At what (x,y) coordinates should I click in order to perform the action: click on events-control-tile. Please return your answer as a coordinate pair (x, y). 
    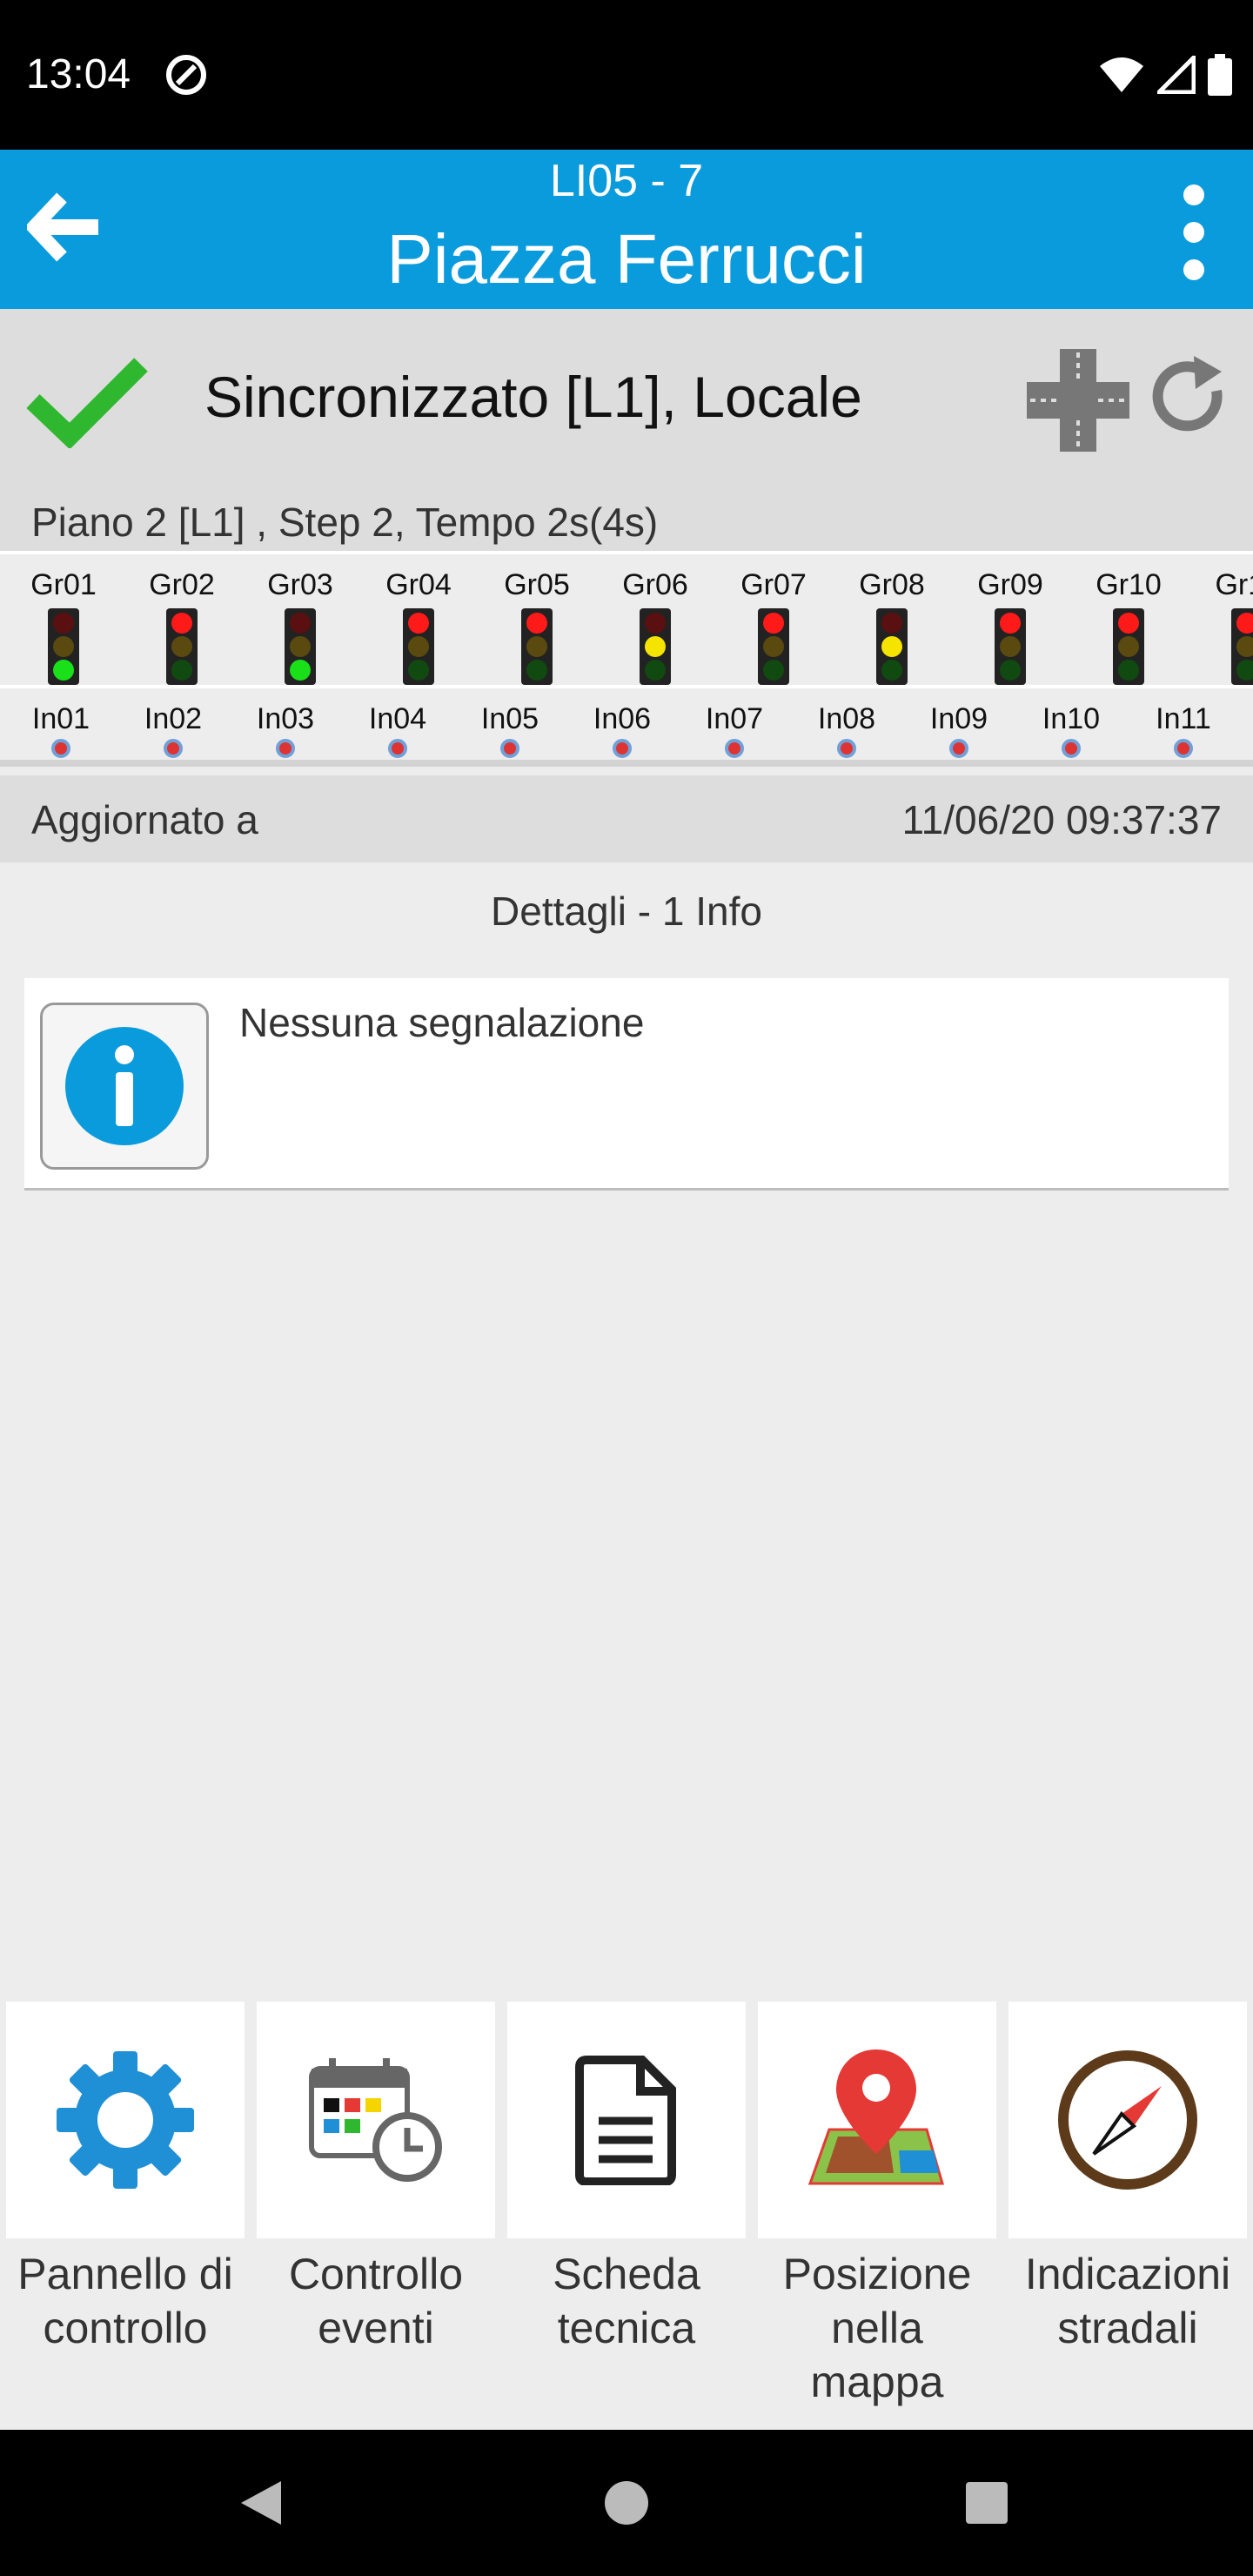
    Looking at the image, I should click on (376, 2120).